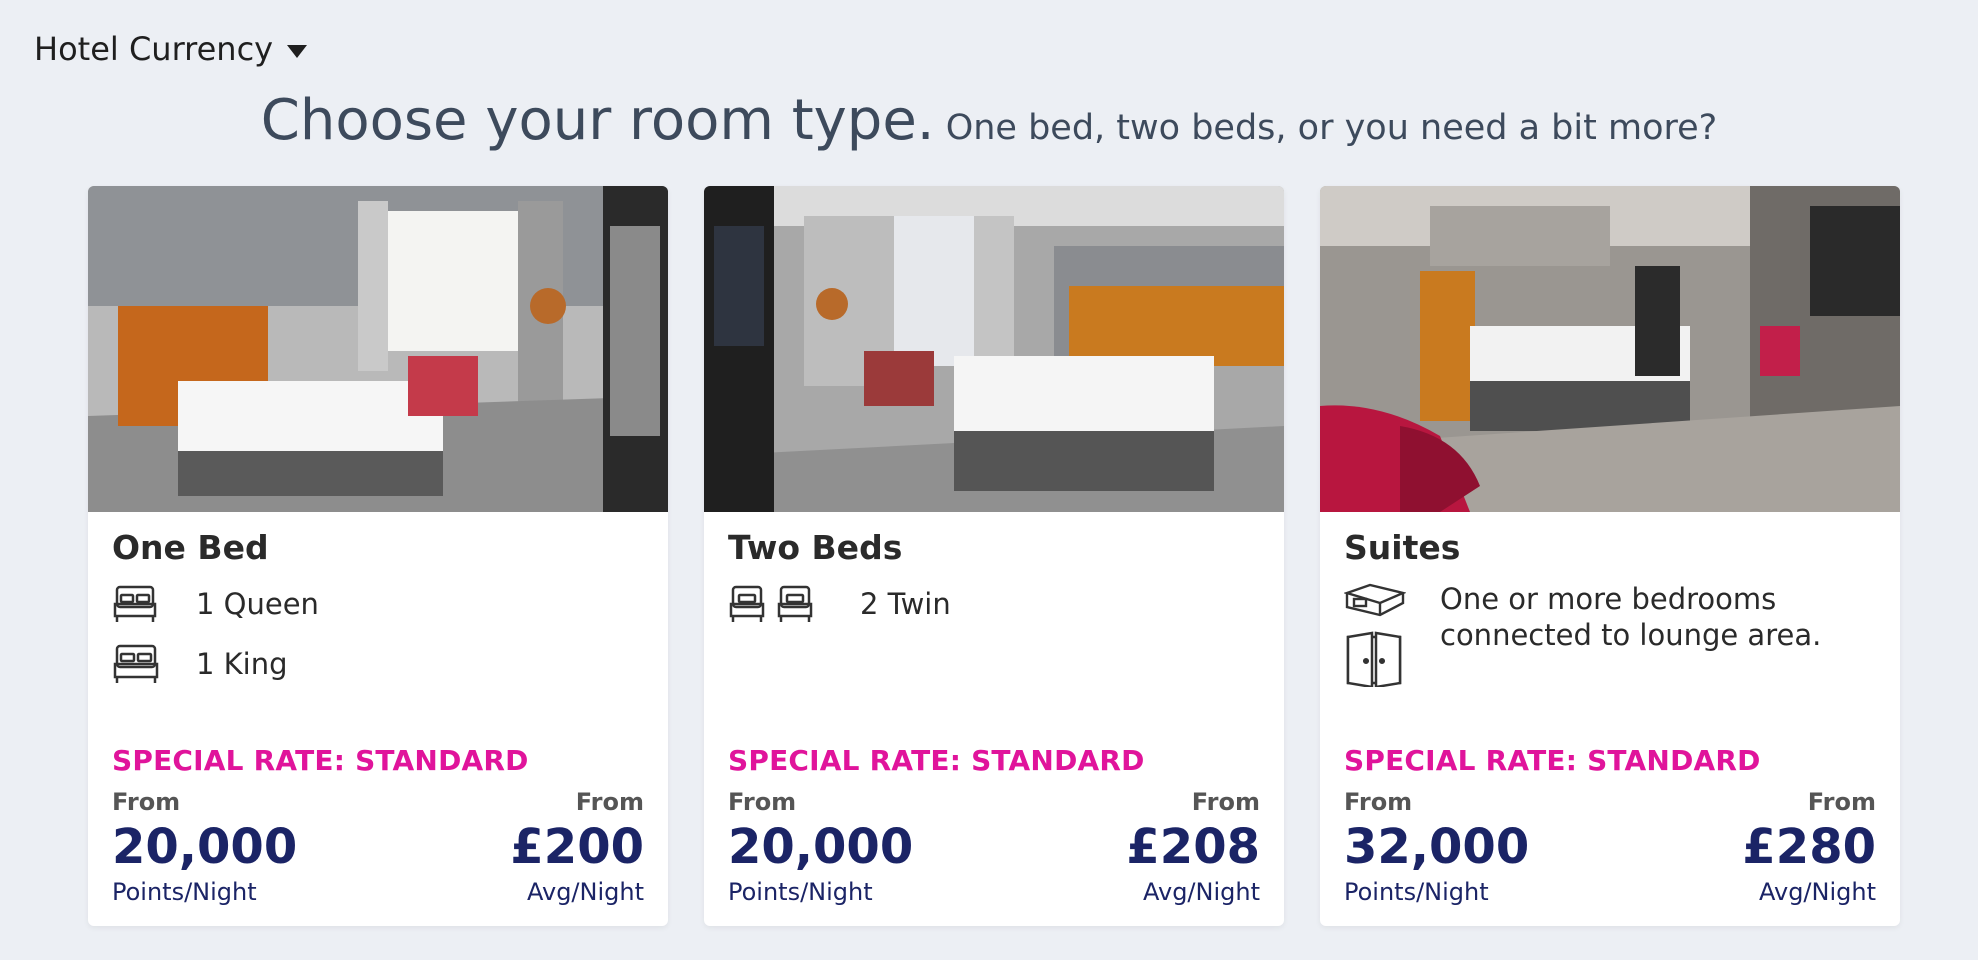 The height and width of the screenshot is (960, 1978). What do you see at coordinates (1392, 599) in the screenshot?
I see `sofa-bed-icon` at bounding box center [1392, 599].